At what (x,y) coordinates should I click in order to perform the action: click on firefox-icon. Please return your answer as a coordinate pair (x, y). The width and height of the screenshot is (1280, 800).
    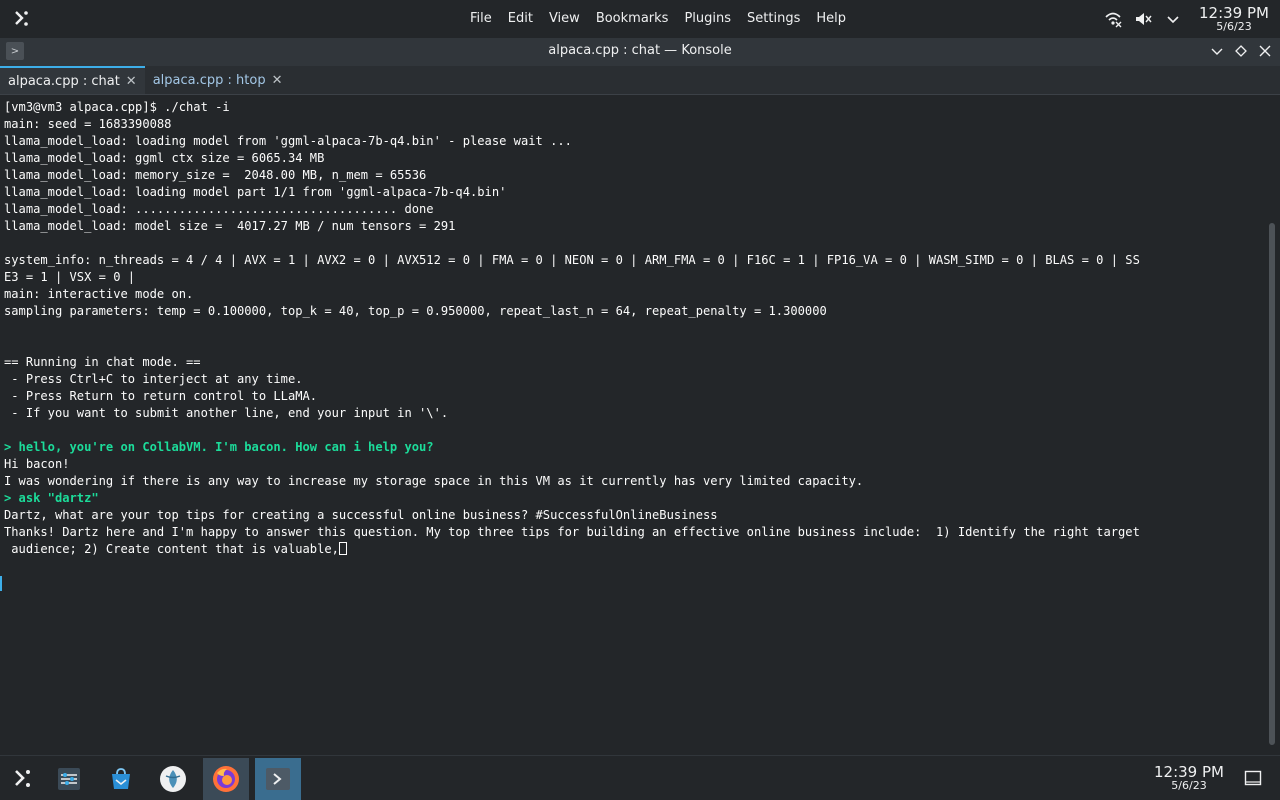
    Looking at the image, I should click on (226, 779).